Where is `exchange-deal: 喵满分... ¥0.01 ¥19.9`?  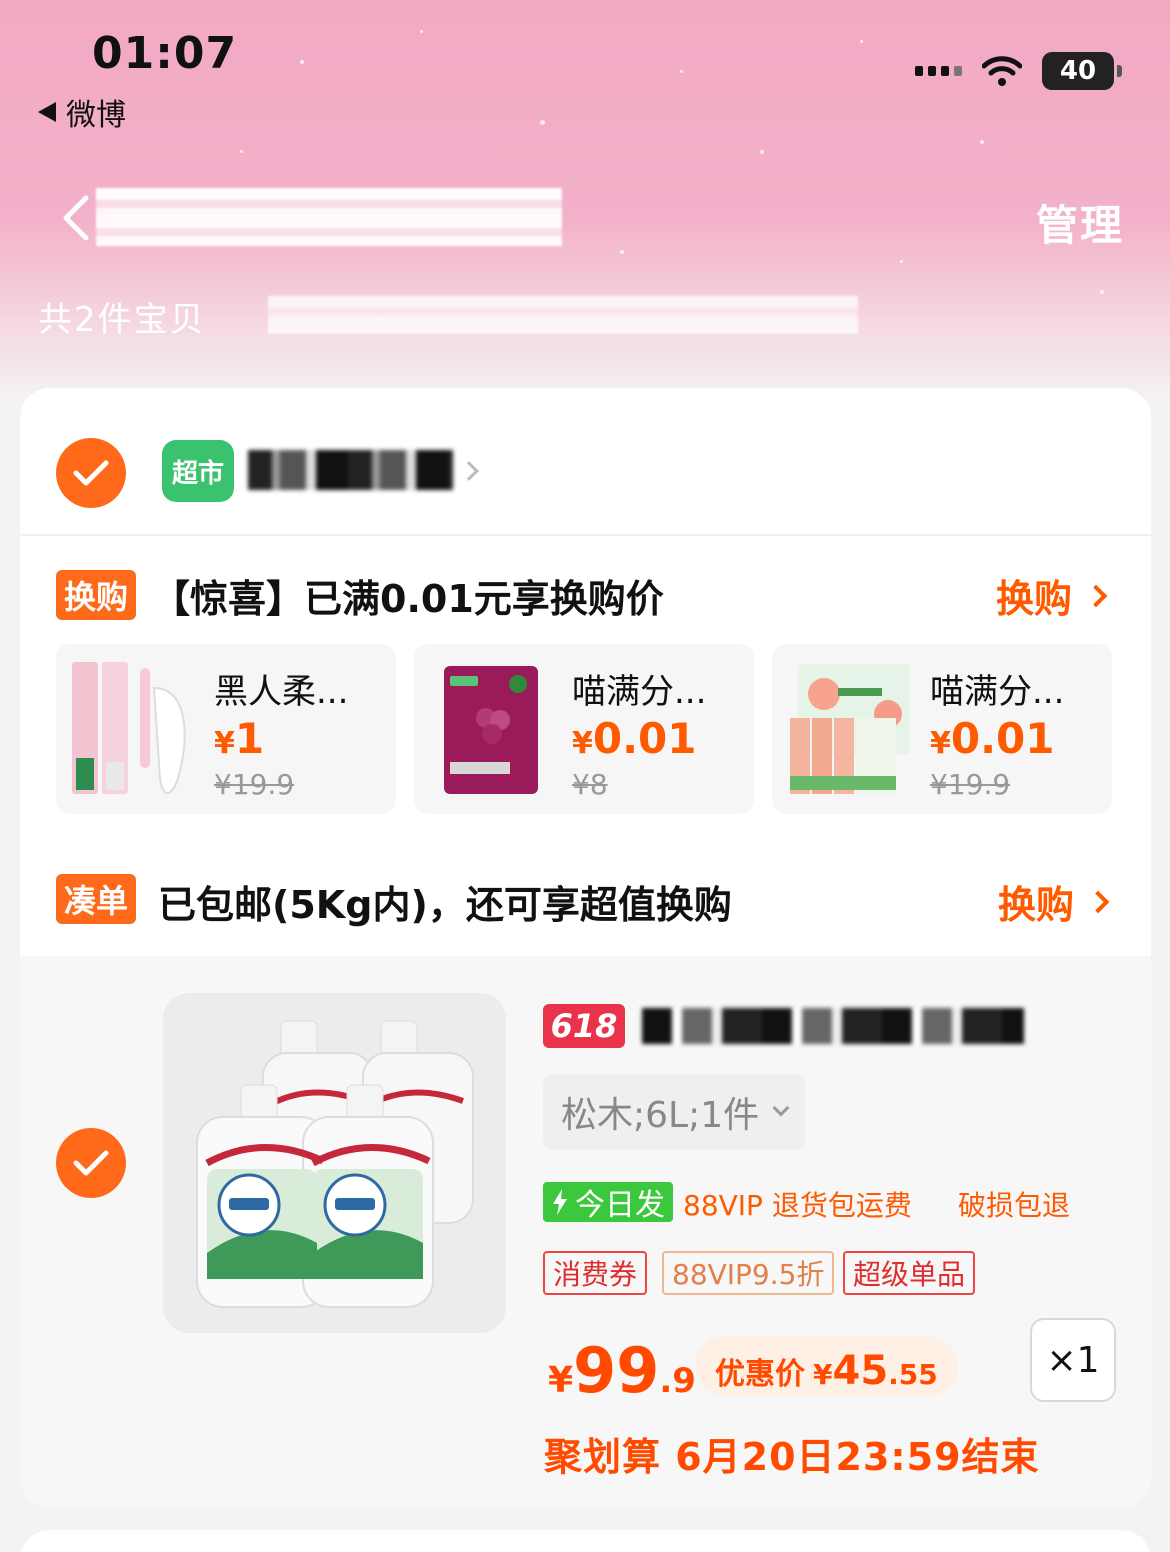 exchange-deal: 喵满分... ¥0.01 ¥19.9 is located at coordinates (942, 729).